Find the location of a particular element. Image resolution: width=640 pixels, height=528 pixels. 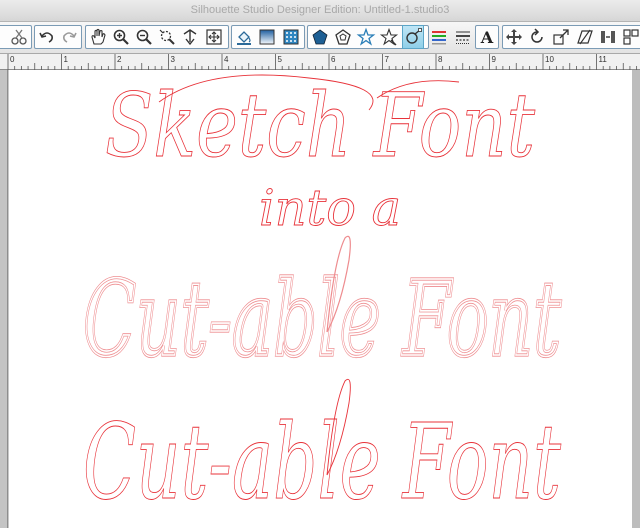

rotate-icon is located at coordinates (537, 35).